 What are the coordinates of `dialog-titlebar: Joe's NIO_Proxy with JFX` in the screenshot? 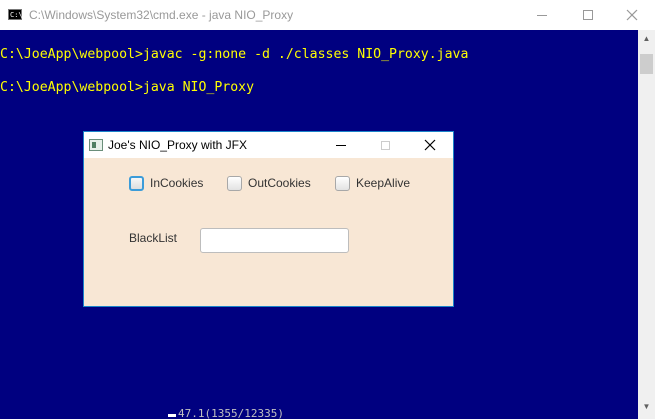 It's located at (268, 145).